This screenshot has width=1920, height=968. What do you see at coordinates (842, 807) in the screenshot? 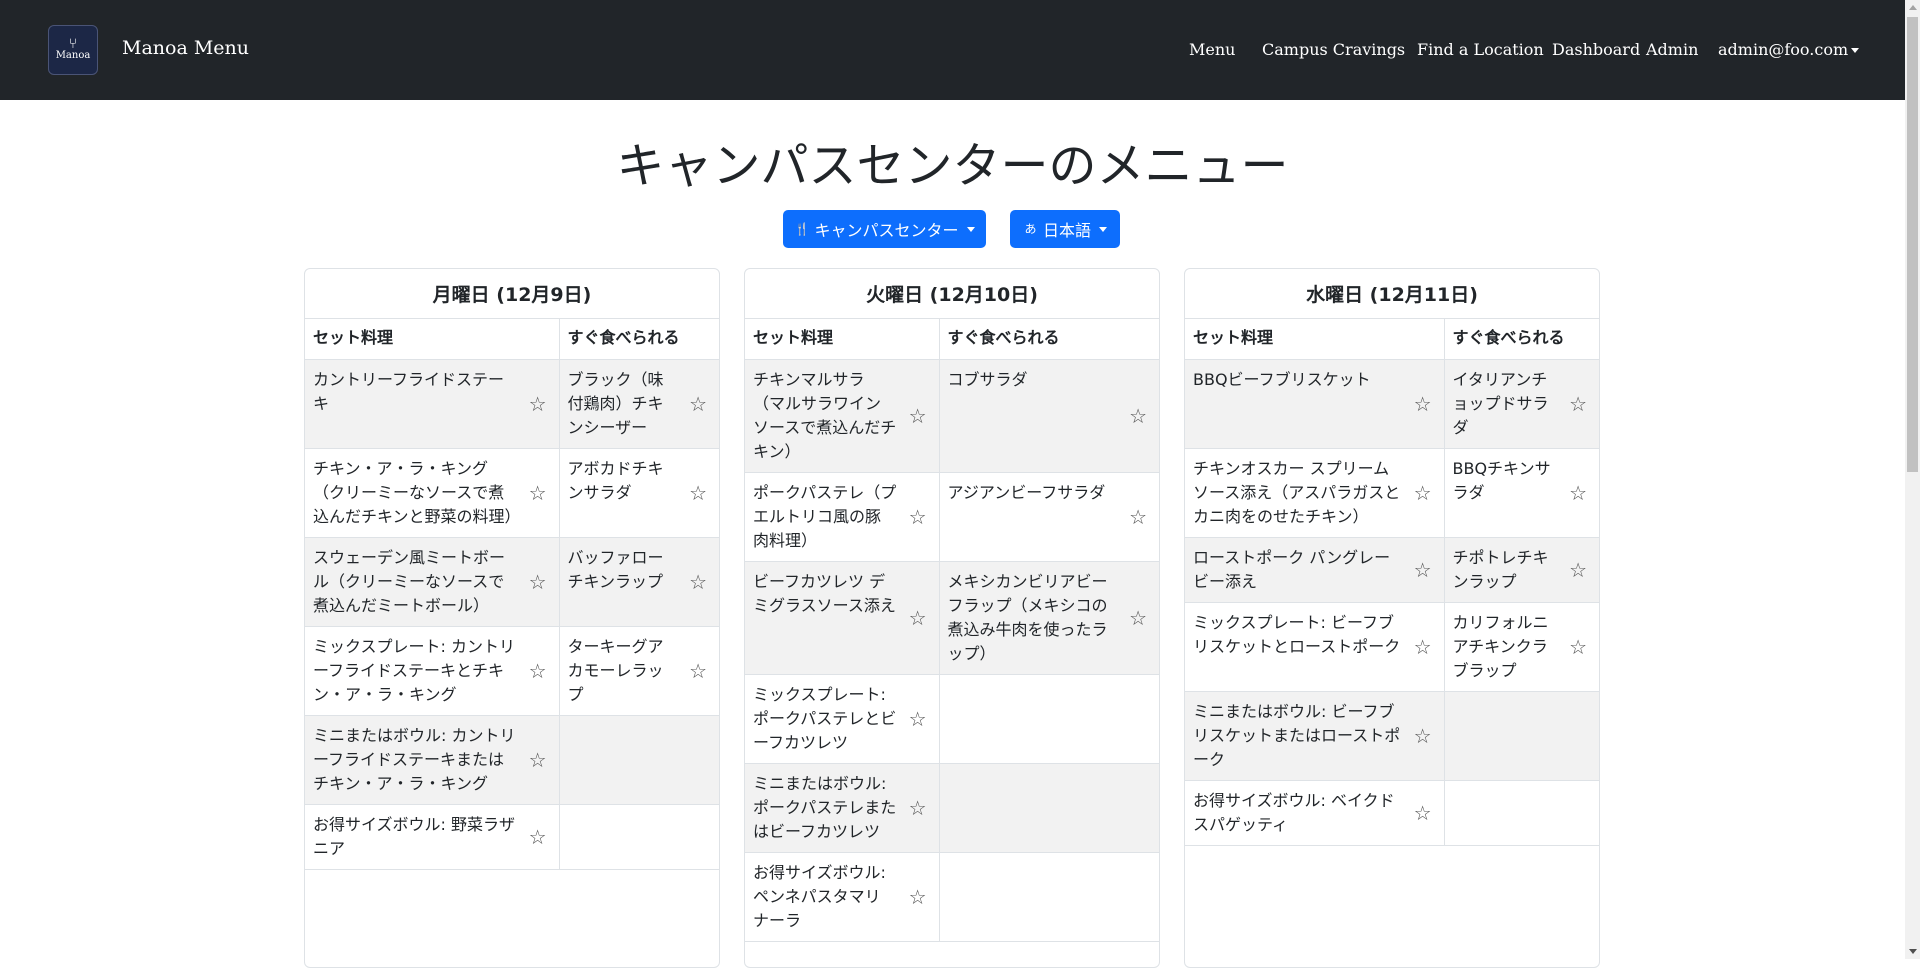
I see `menu-item: ミニまたはボウル: ポークパステレまたはビーフカツレツ ☆` at bounding box center [842, 807].